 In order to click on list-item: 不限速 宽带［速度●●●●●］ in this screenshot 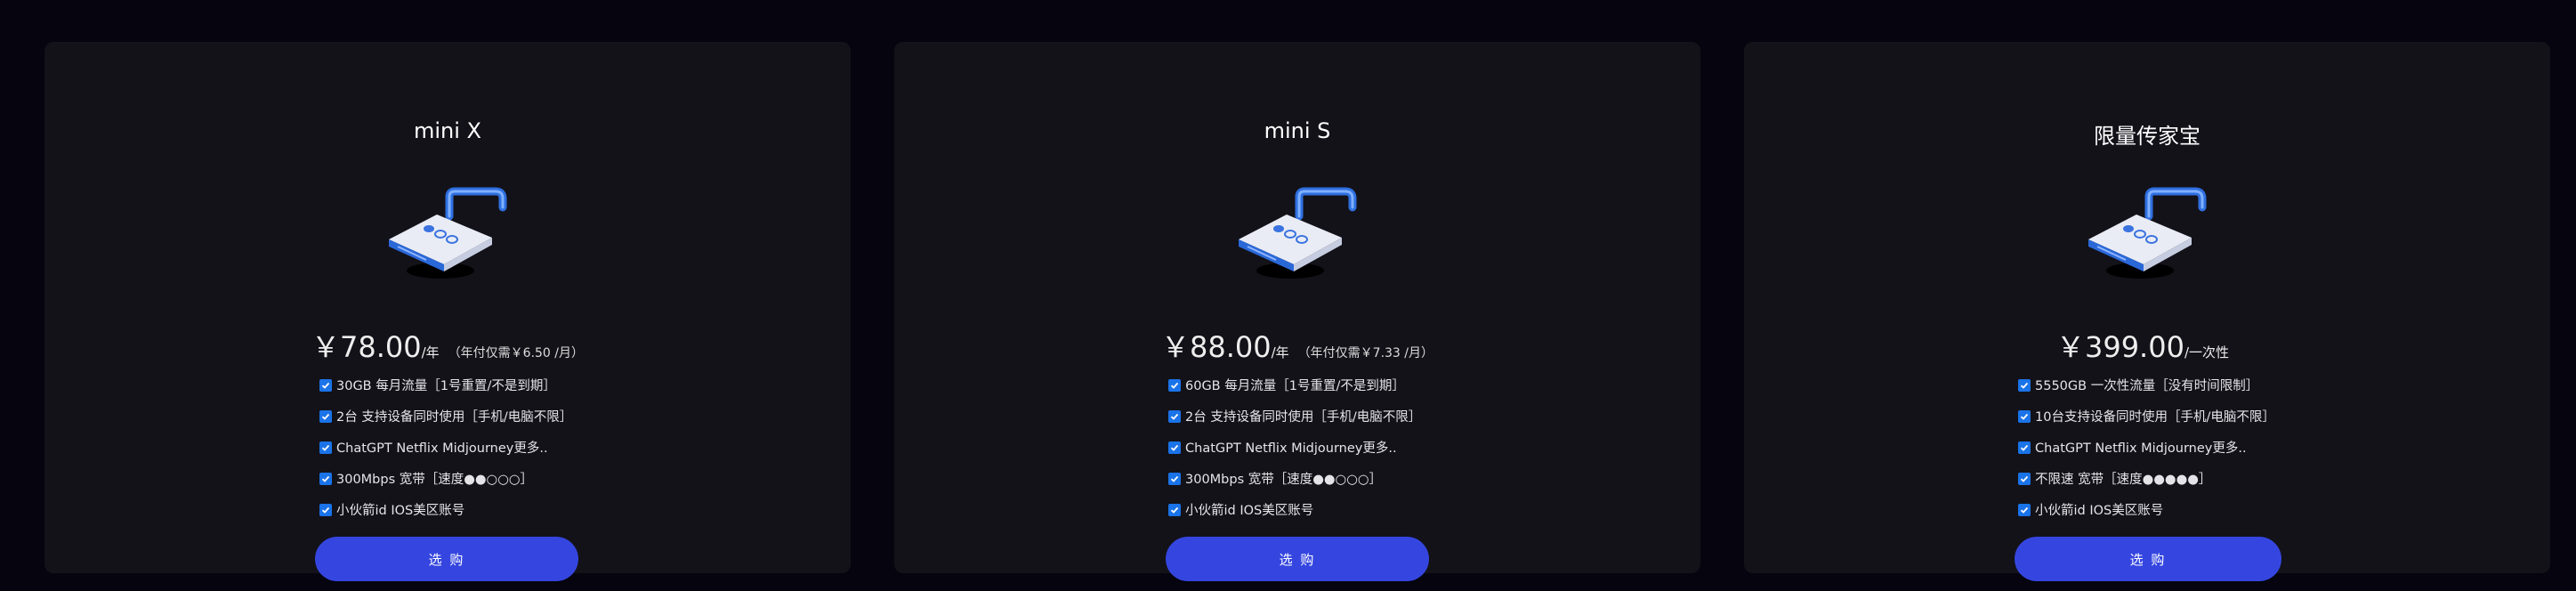, I will do `click(2146, 478)`.